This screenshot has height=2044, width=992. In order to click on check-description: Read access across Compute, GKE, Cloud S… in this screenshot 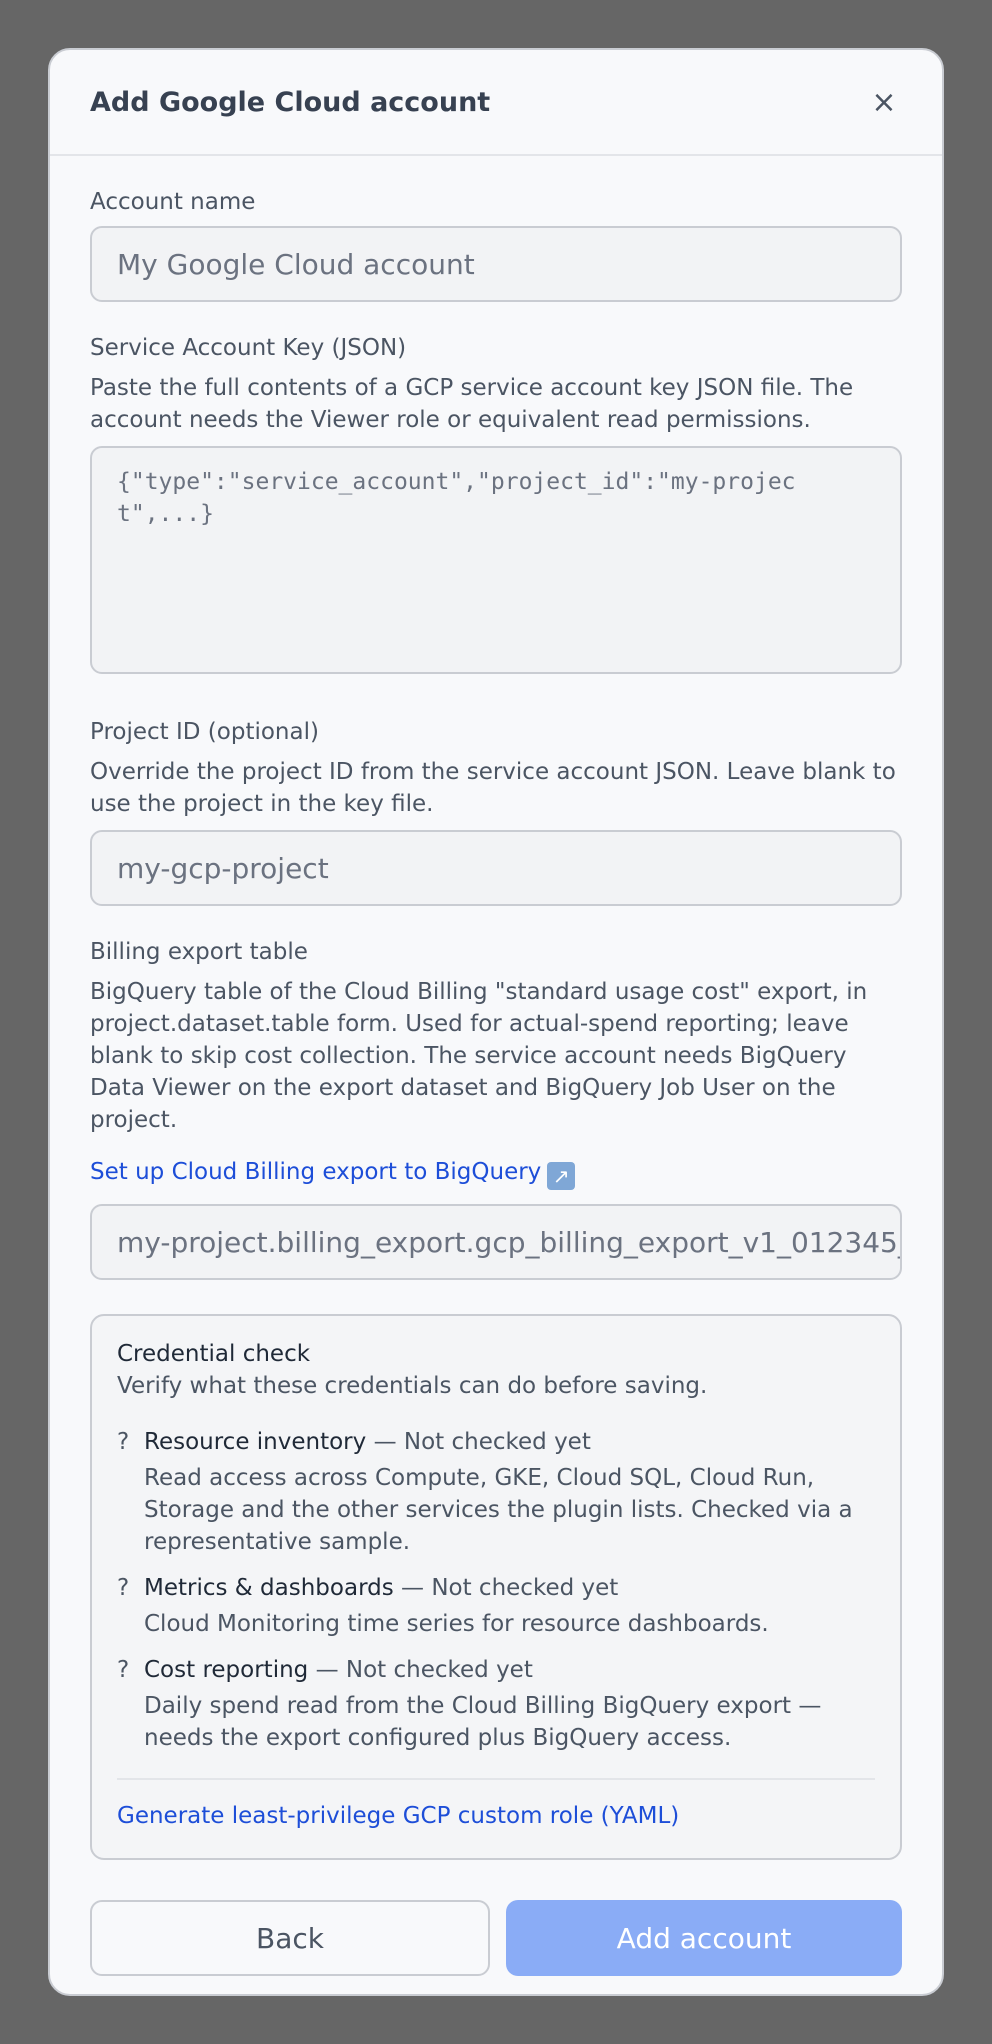, I will do `click(498, 1510)`.